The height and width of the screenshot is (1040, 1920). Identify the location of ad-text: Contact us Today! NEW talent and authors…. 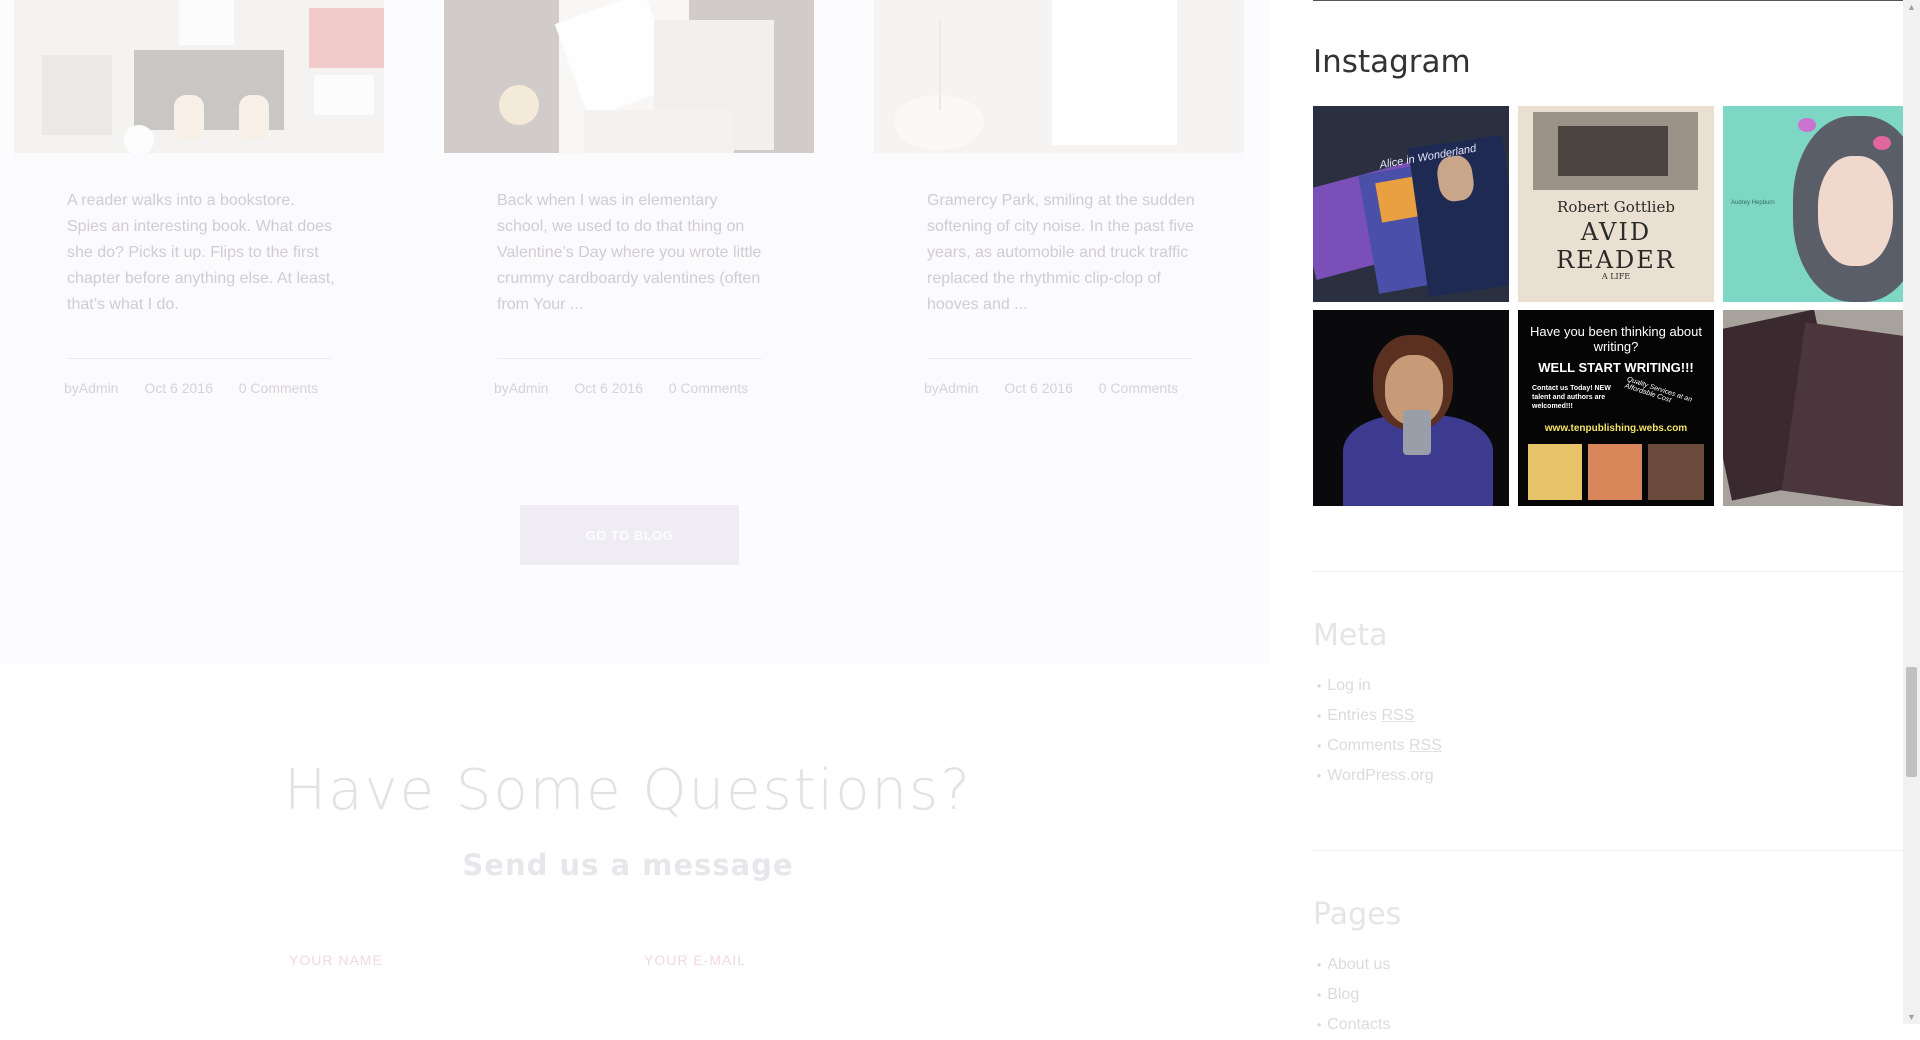
(1571, 397).